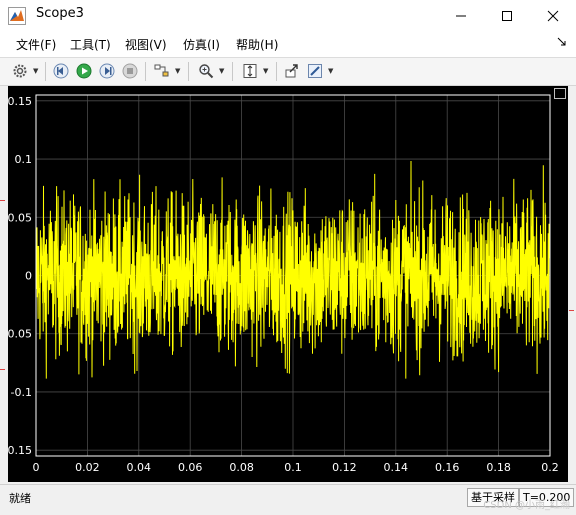  What do you see at coordinates (20, 217) in the screenshot?
I see `y-tick-label: 0.05` at bounding box center [20, 217].